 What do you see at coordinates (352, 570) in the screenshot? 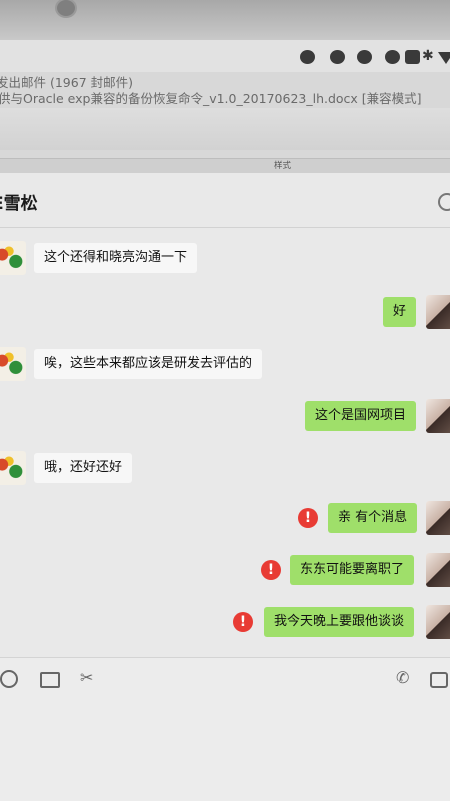
I see `message-bubble-outgoing: 东东可能要离职了` at bounding box center [352, 570].